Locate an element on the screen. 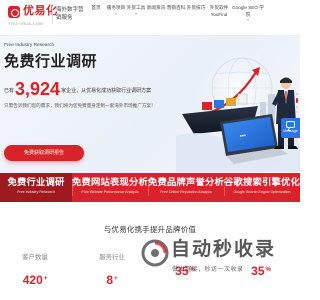 This screenshot has height=300, width=320. nav-item-services: 服务项目 ▾ is located at coordinates (116, 12).